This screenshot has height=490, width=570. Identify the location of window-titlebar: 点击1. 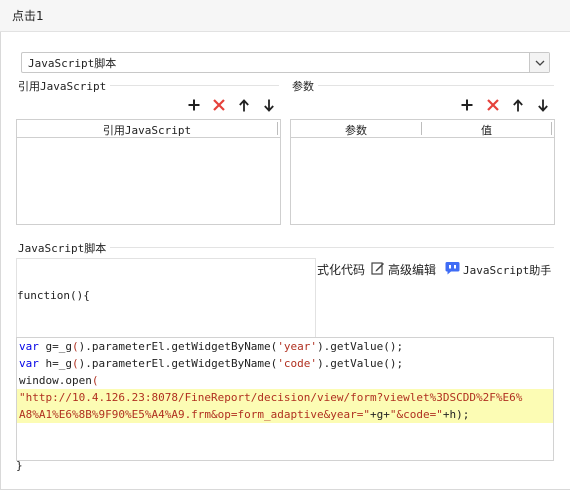
(285, 16).